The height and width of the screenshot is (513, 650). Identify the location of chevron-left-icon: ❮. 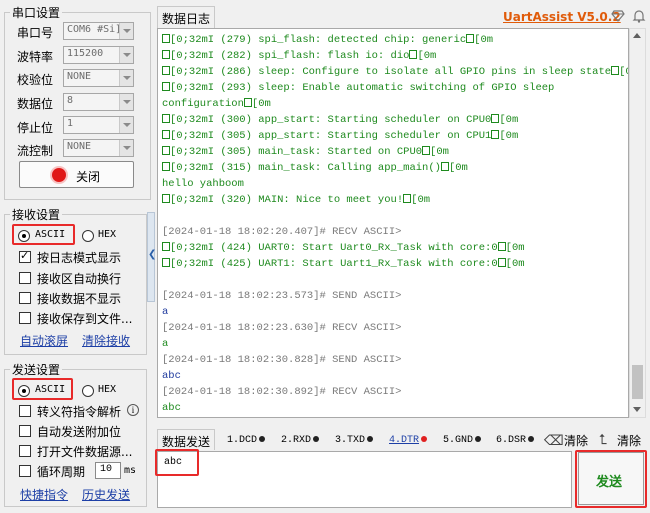
(152, 254).